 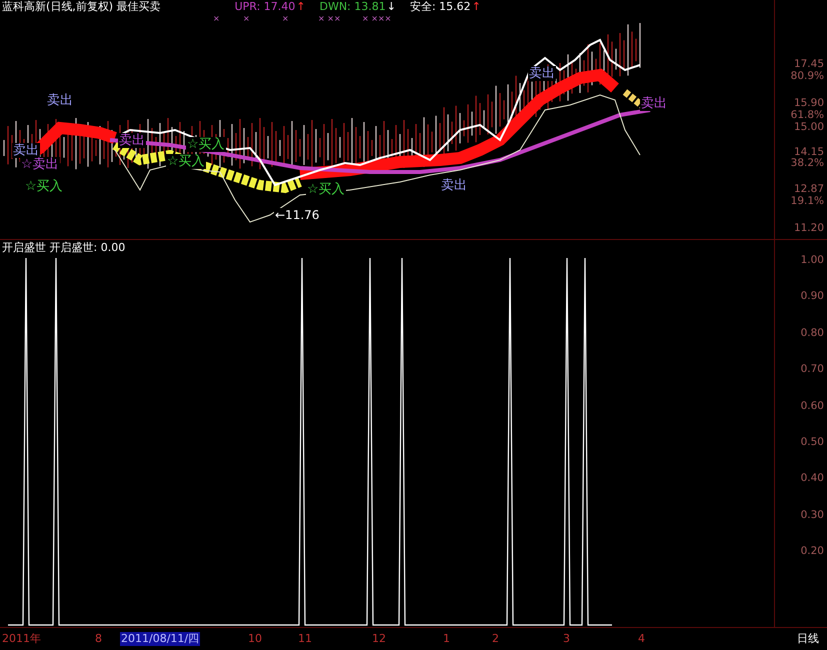 I want to click on chart-title: 蓝科高新(日线,前复权) 最佳买卖, so click(x=81, y=7).